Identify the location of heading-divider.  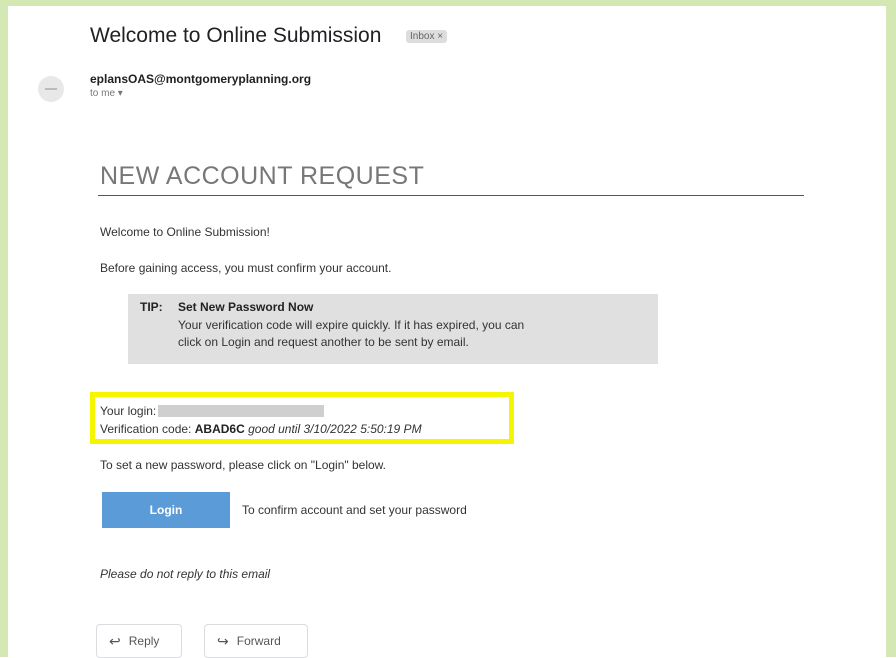
(451, 195).